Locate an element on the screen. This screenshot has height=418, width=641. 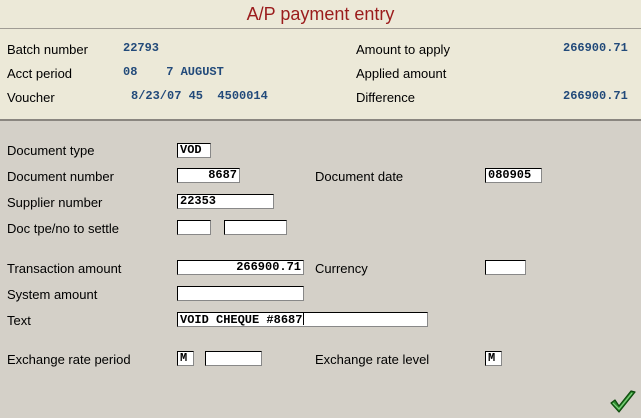
difference-label: Difference is located at coordinates (386, 97).